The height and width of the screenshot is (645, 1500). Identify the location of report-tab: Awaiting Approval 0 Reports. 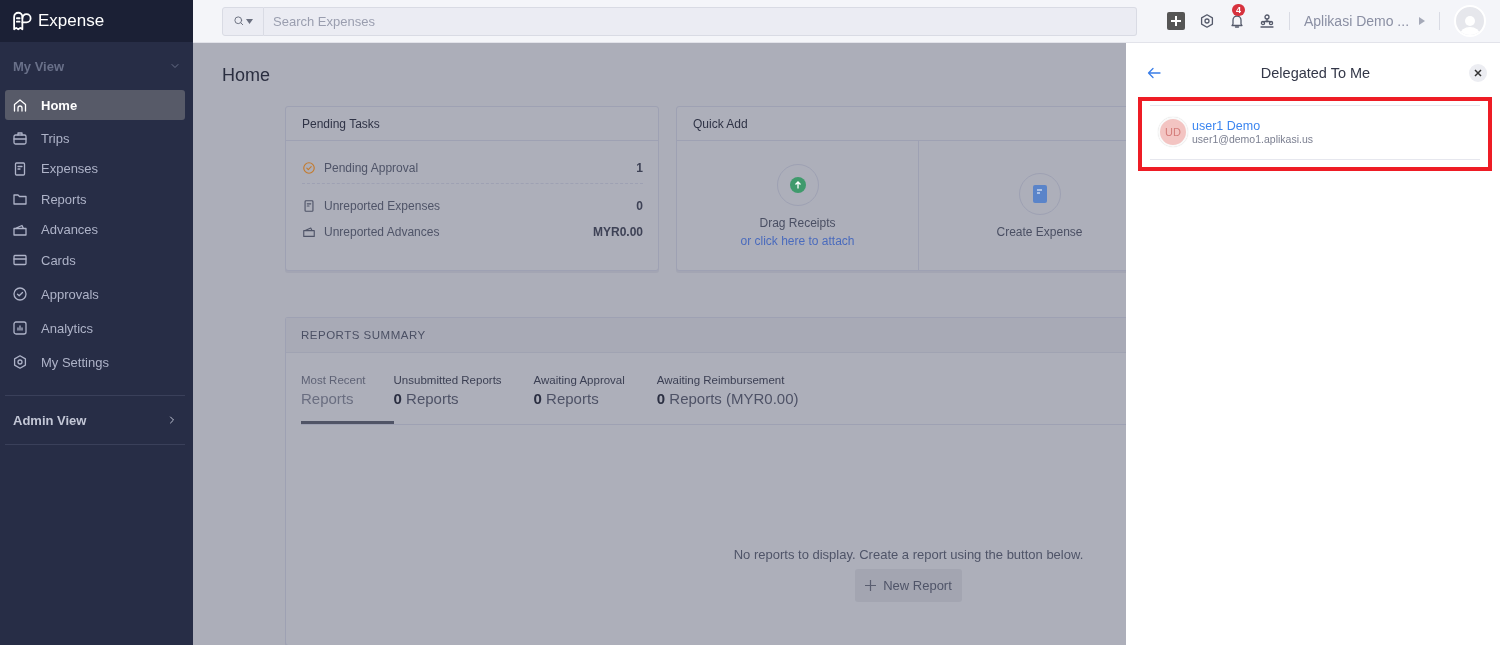
(595, 388).